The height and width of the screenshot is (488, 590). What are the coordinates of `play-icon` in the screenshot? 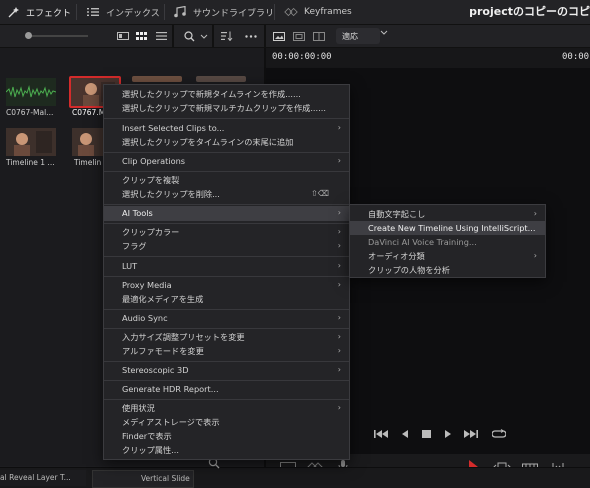 It's located at (448, 435).